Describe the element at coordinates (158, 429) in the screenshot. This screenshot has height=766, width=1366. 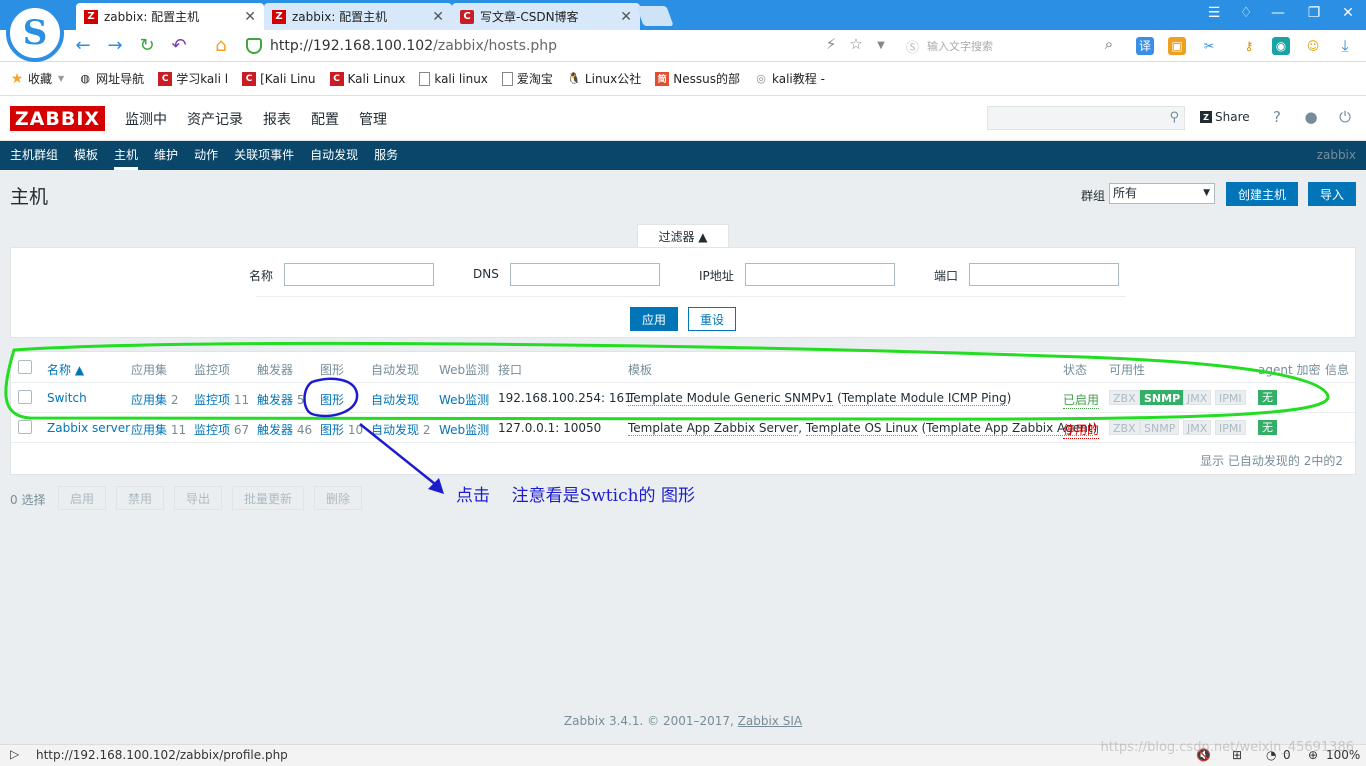
I see `apps-link: 应用集 11` at that location.